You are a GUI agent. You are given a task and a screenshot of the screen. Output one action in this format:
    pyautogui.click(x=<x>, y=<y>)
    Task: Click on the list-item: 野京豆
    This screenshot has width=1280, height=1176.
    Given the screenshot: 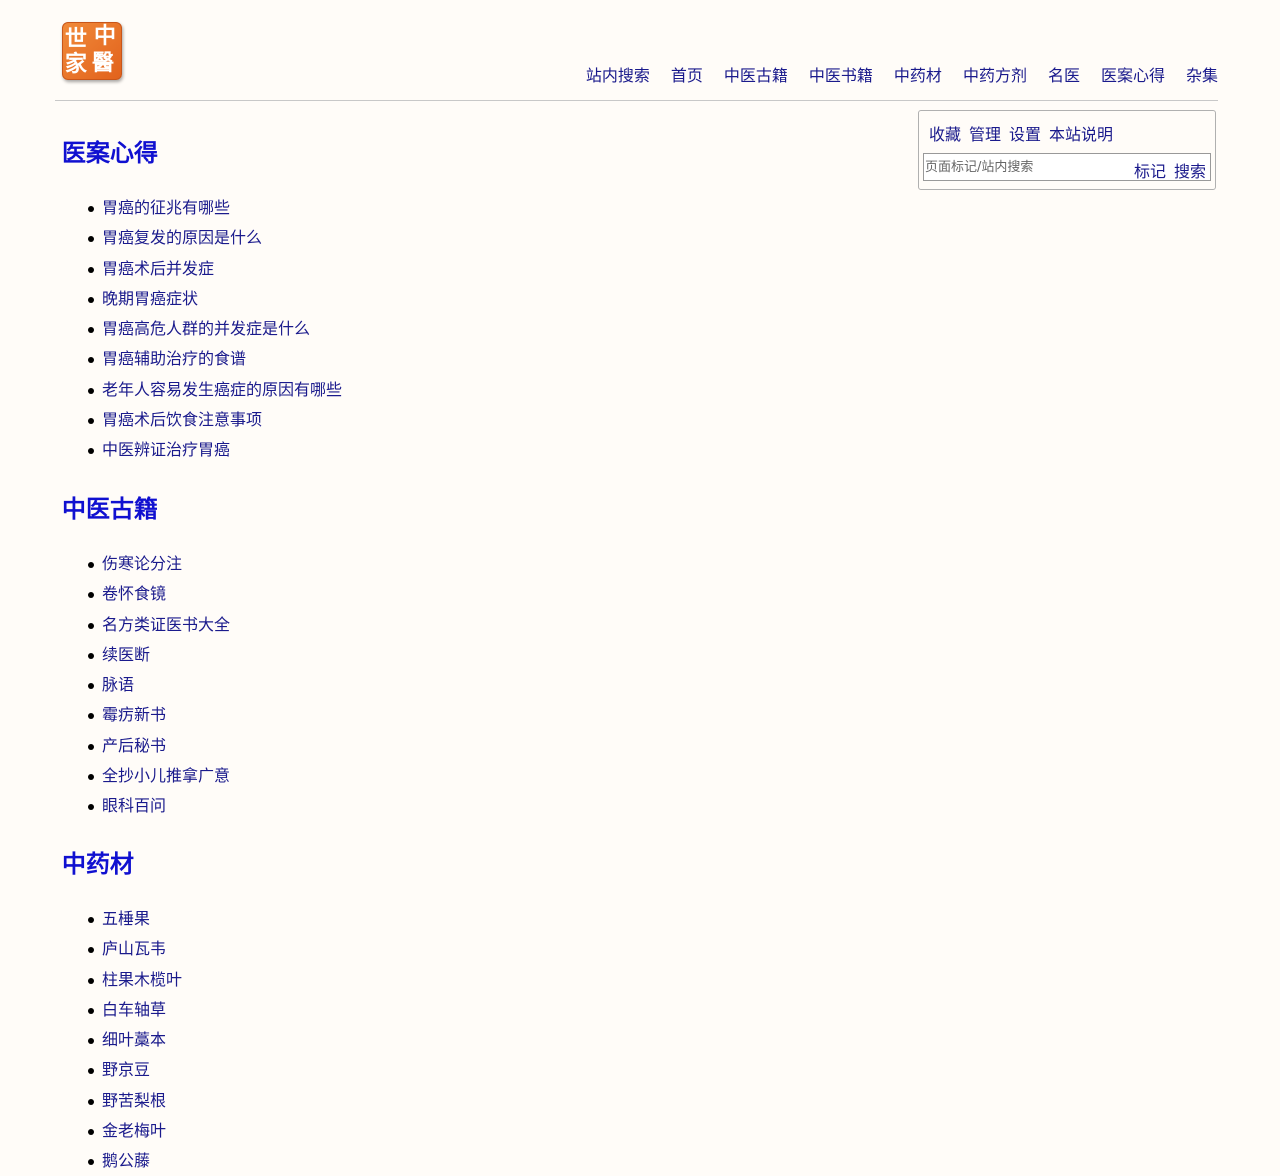 What is the action you would take?
    pyautogui.click(x=122, y=1070)
    